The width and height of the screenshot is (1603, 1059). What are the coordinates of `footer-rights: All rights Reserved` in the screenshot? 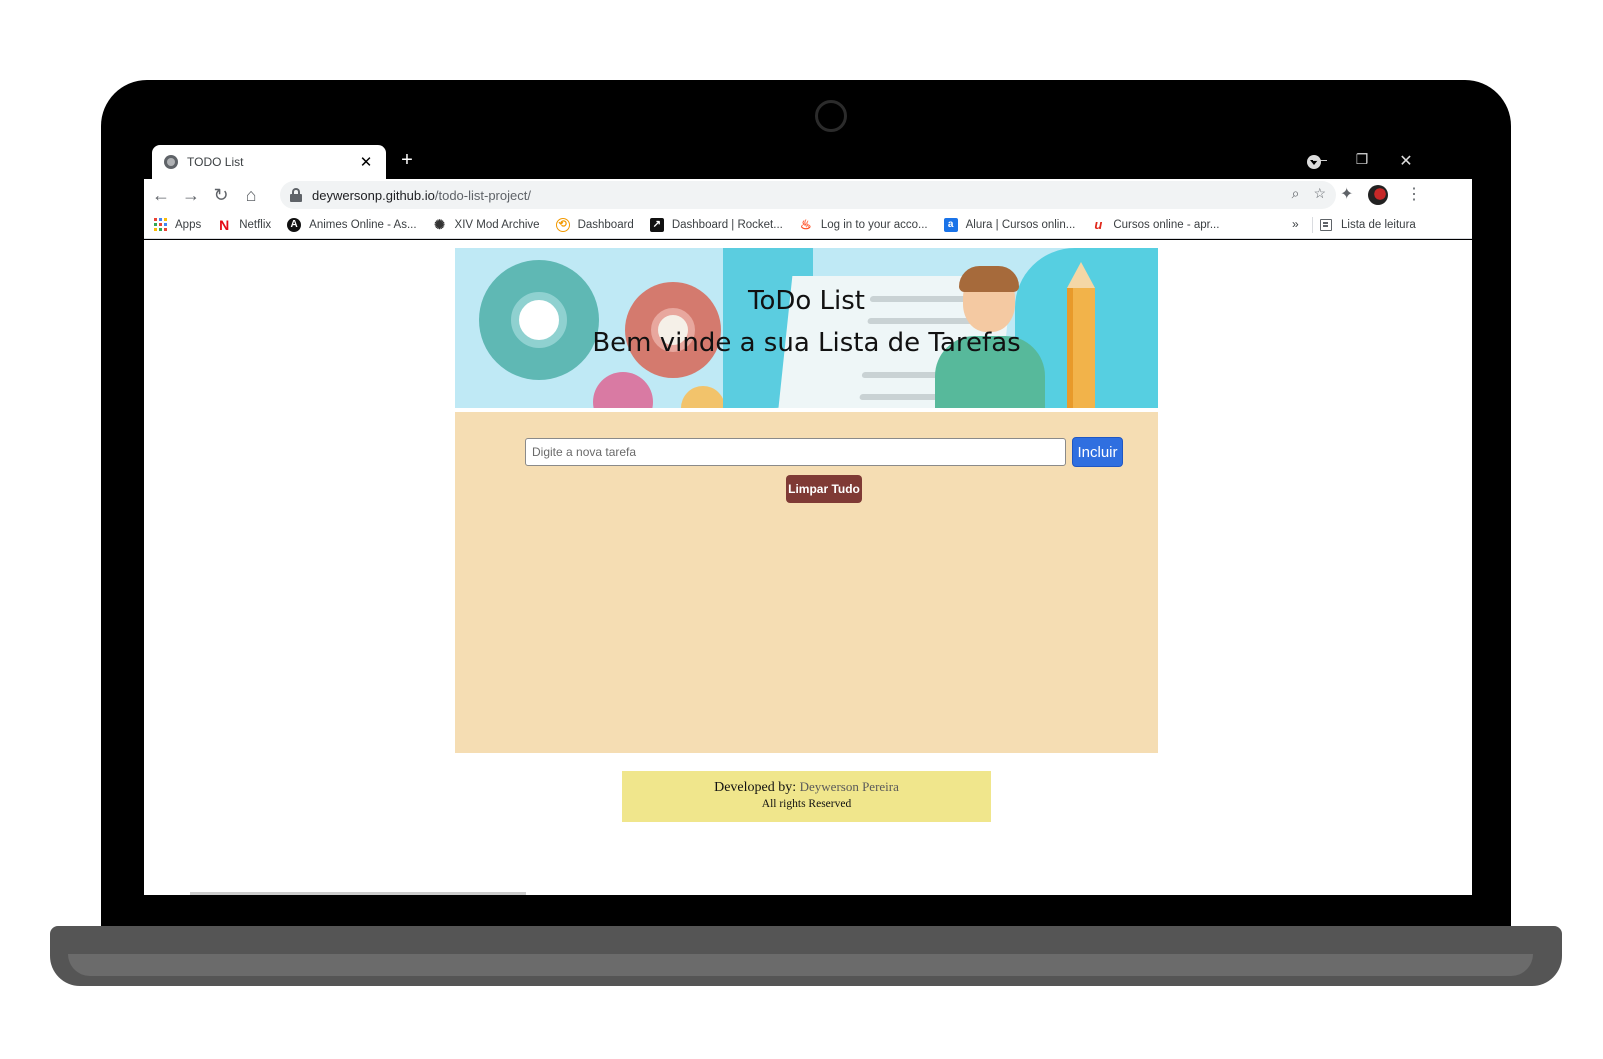 It's located at (806, 804).